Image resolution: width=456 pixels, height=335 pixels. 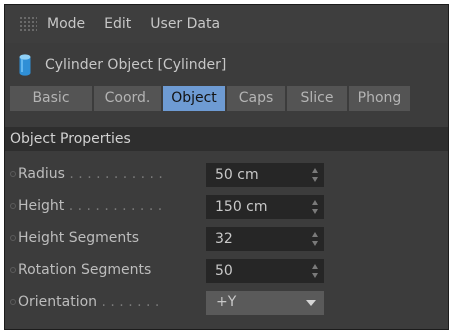 I want to click on height-input, so click(x=254, y=207).